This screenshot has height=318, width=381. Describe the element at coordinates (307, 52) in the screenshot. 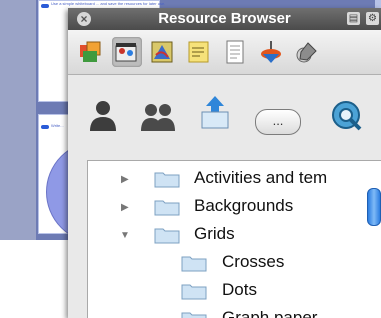

I see `pencil-icon` at that location.